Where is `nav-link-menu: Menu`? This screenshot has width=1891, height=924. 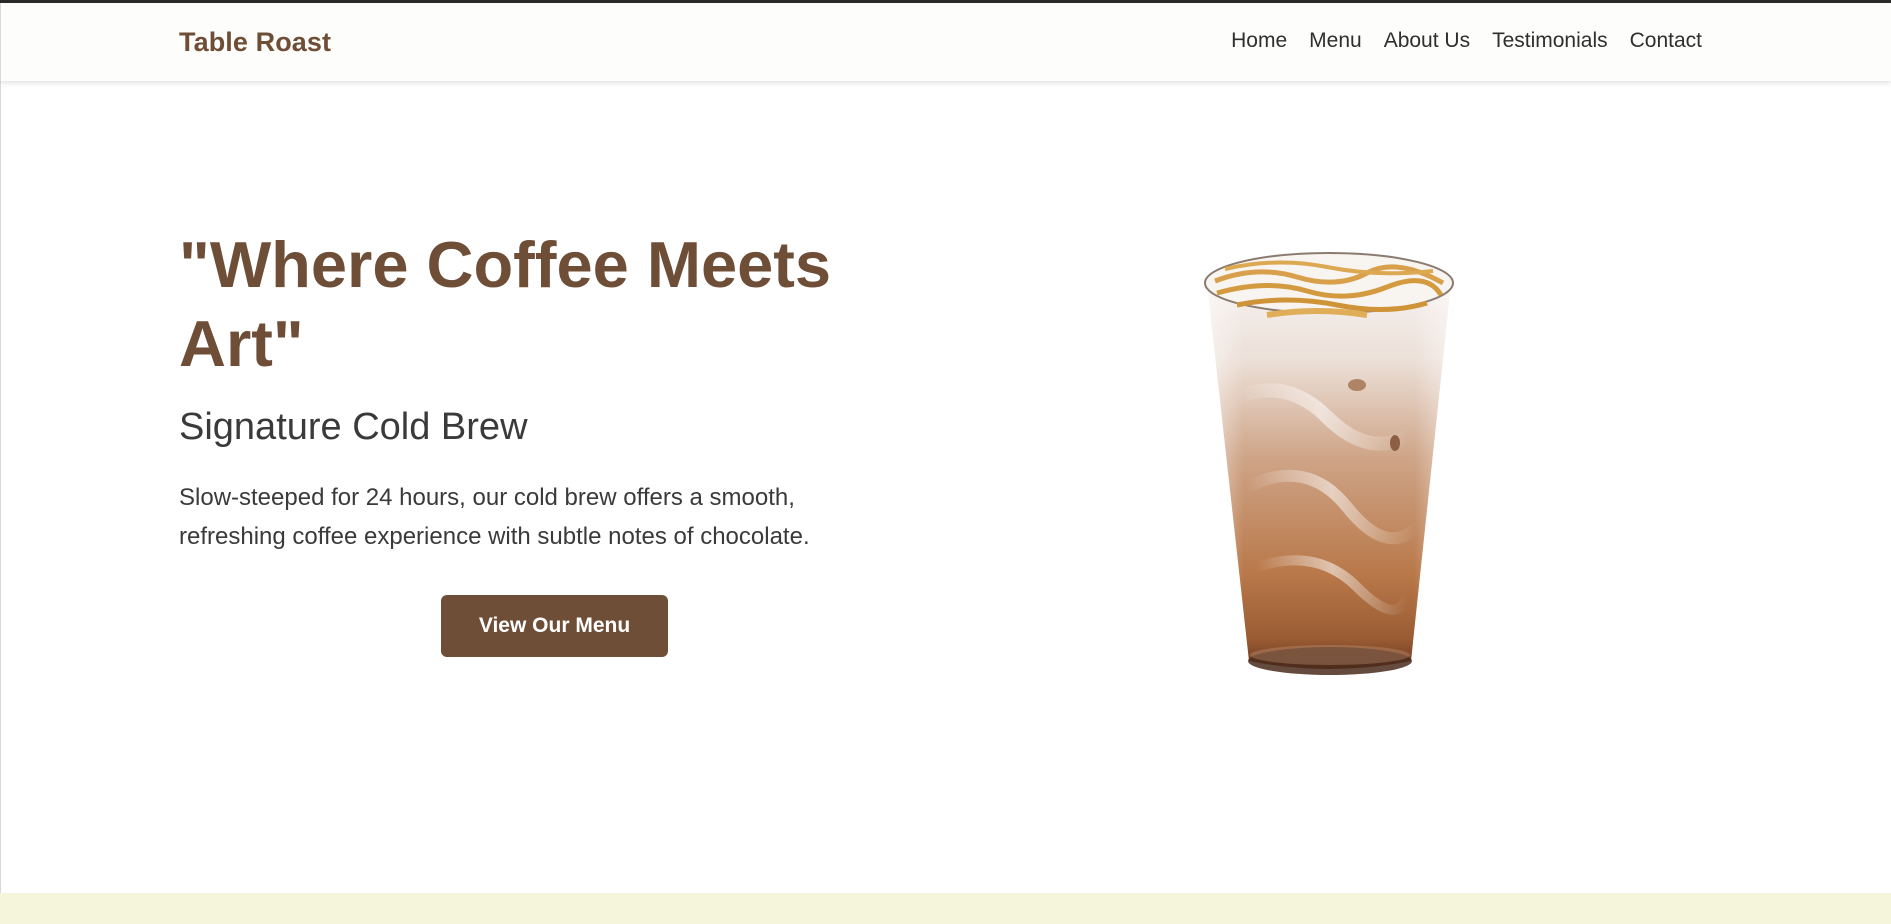 nav-link-menu: Menu is located at coordinates (1335, 40).